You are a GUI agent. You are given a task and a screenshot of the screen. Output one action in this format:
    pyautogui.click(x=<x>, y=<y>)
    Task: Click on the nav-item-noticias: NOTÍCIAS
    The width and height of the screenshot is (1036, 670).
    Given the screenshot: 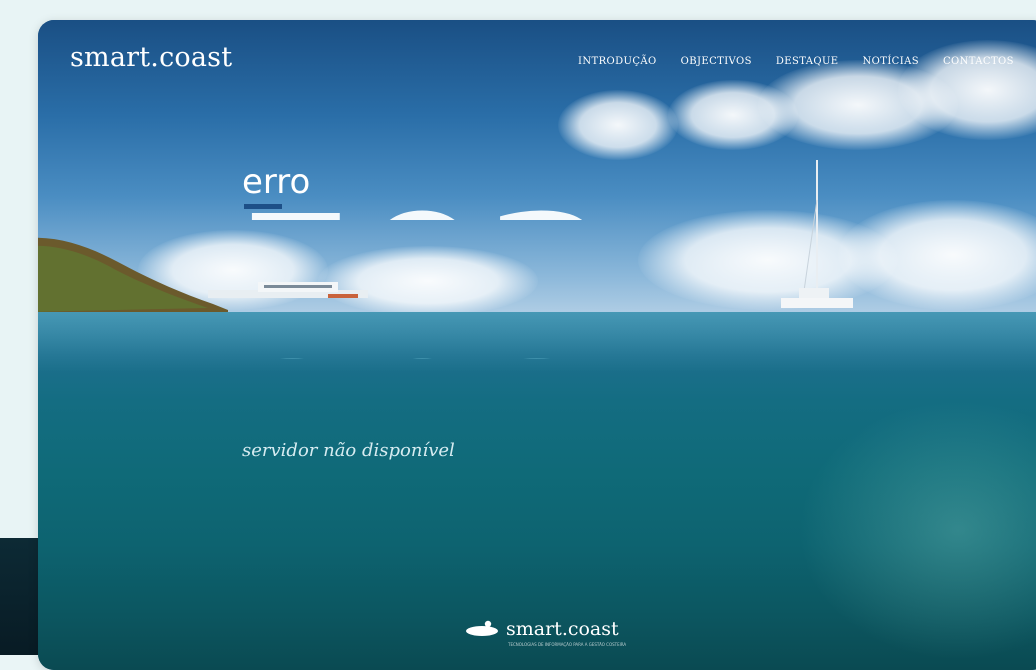 What is the action you would take?
    pyautogui.click(x=891, y=61)
    